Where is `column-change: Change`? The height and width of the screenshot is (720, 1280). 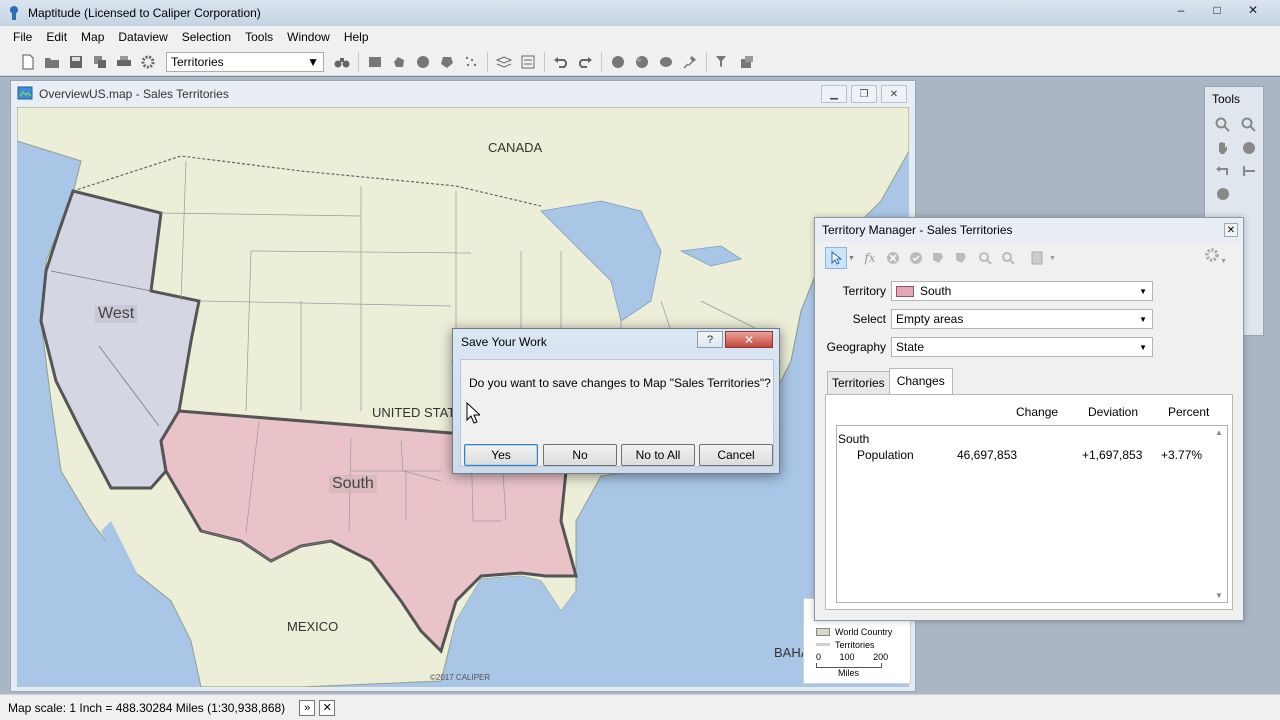 column-change: Change is located at coordinates (1037, 412).